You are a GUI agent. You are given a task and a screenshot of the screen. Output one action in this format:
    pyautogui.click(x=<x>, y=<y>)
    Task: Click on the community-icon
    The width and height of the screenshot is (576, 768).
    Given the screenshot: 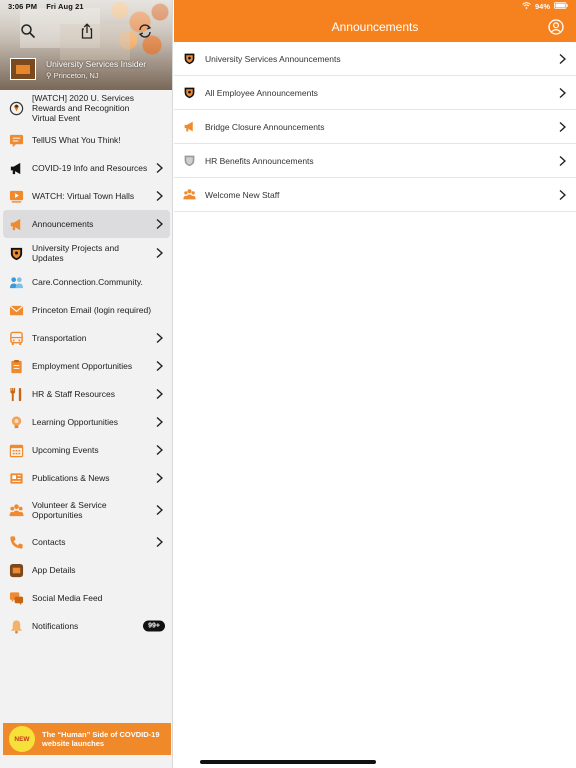 What is the action you would take?
    pyautogui.click(x=16, y=282)
    